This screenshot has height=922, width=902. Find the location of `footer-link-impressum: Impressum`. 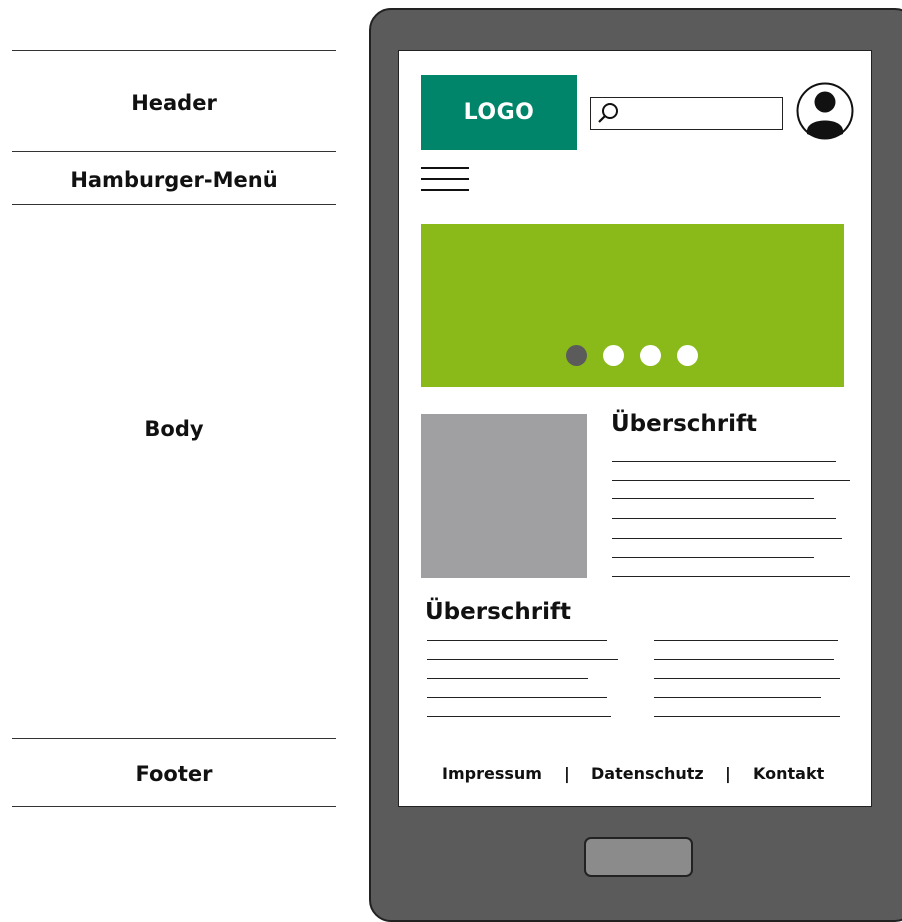

footer-link-impressum: Impressum is located at coordinates (492, 774).